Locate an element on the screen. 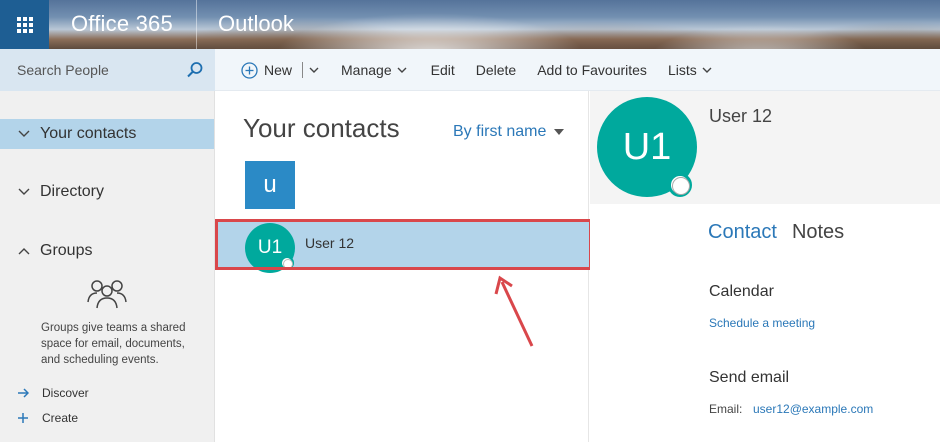 The height and width of the screenshot is (442, 940). new-button: New is located at coordinates (266, 70).